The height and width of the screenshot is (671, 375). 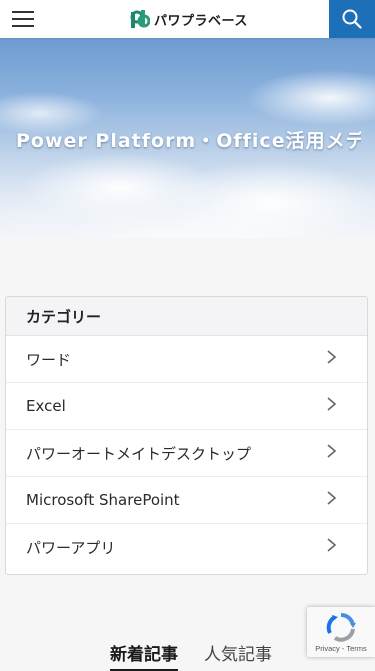 I want to click on category-item-excel: Excel, so click(x=186, y=406).